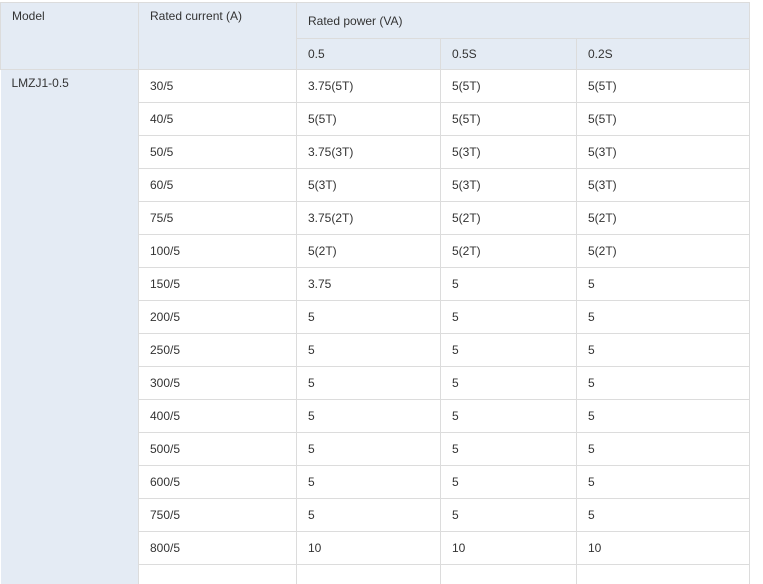 This screenshot has height=584, width=763. I want to click on current-cell: 800/5, so click(217, 548).